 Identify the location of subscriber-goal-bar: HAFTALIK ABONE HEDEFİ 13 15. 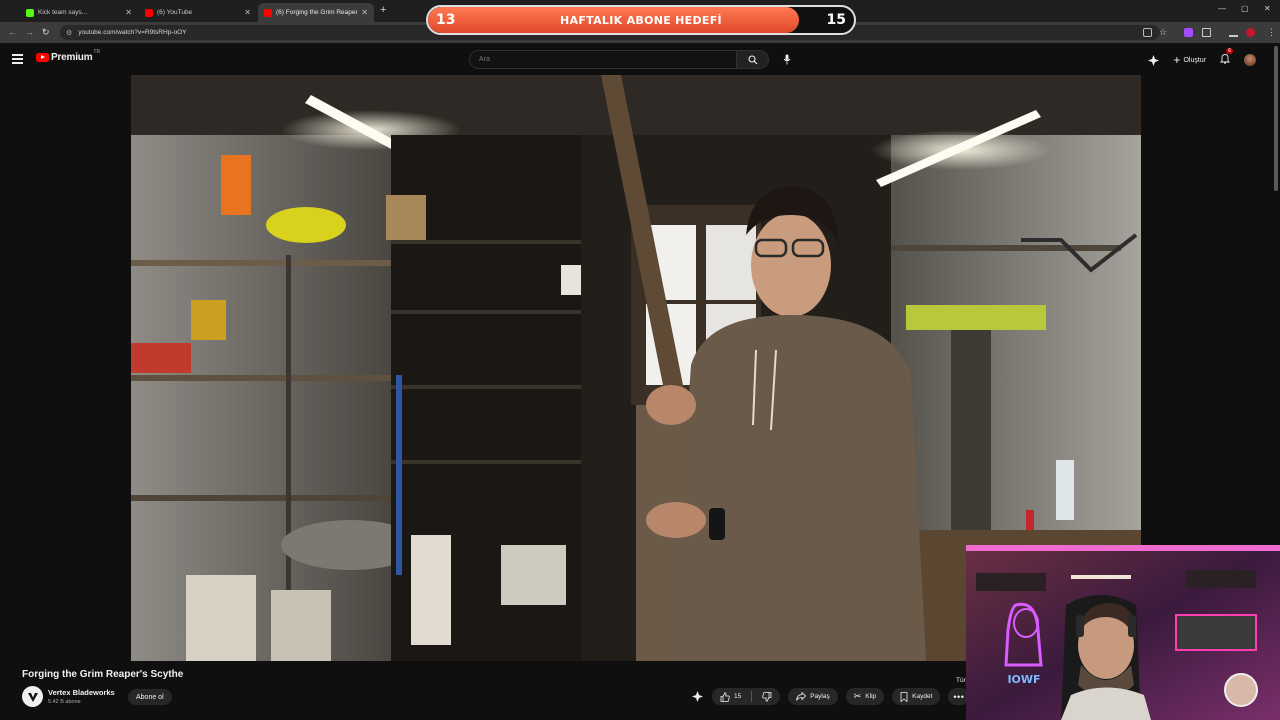
(641, 20).